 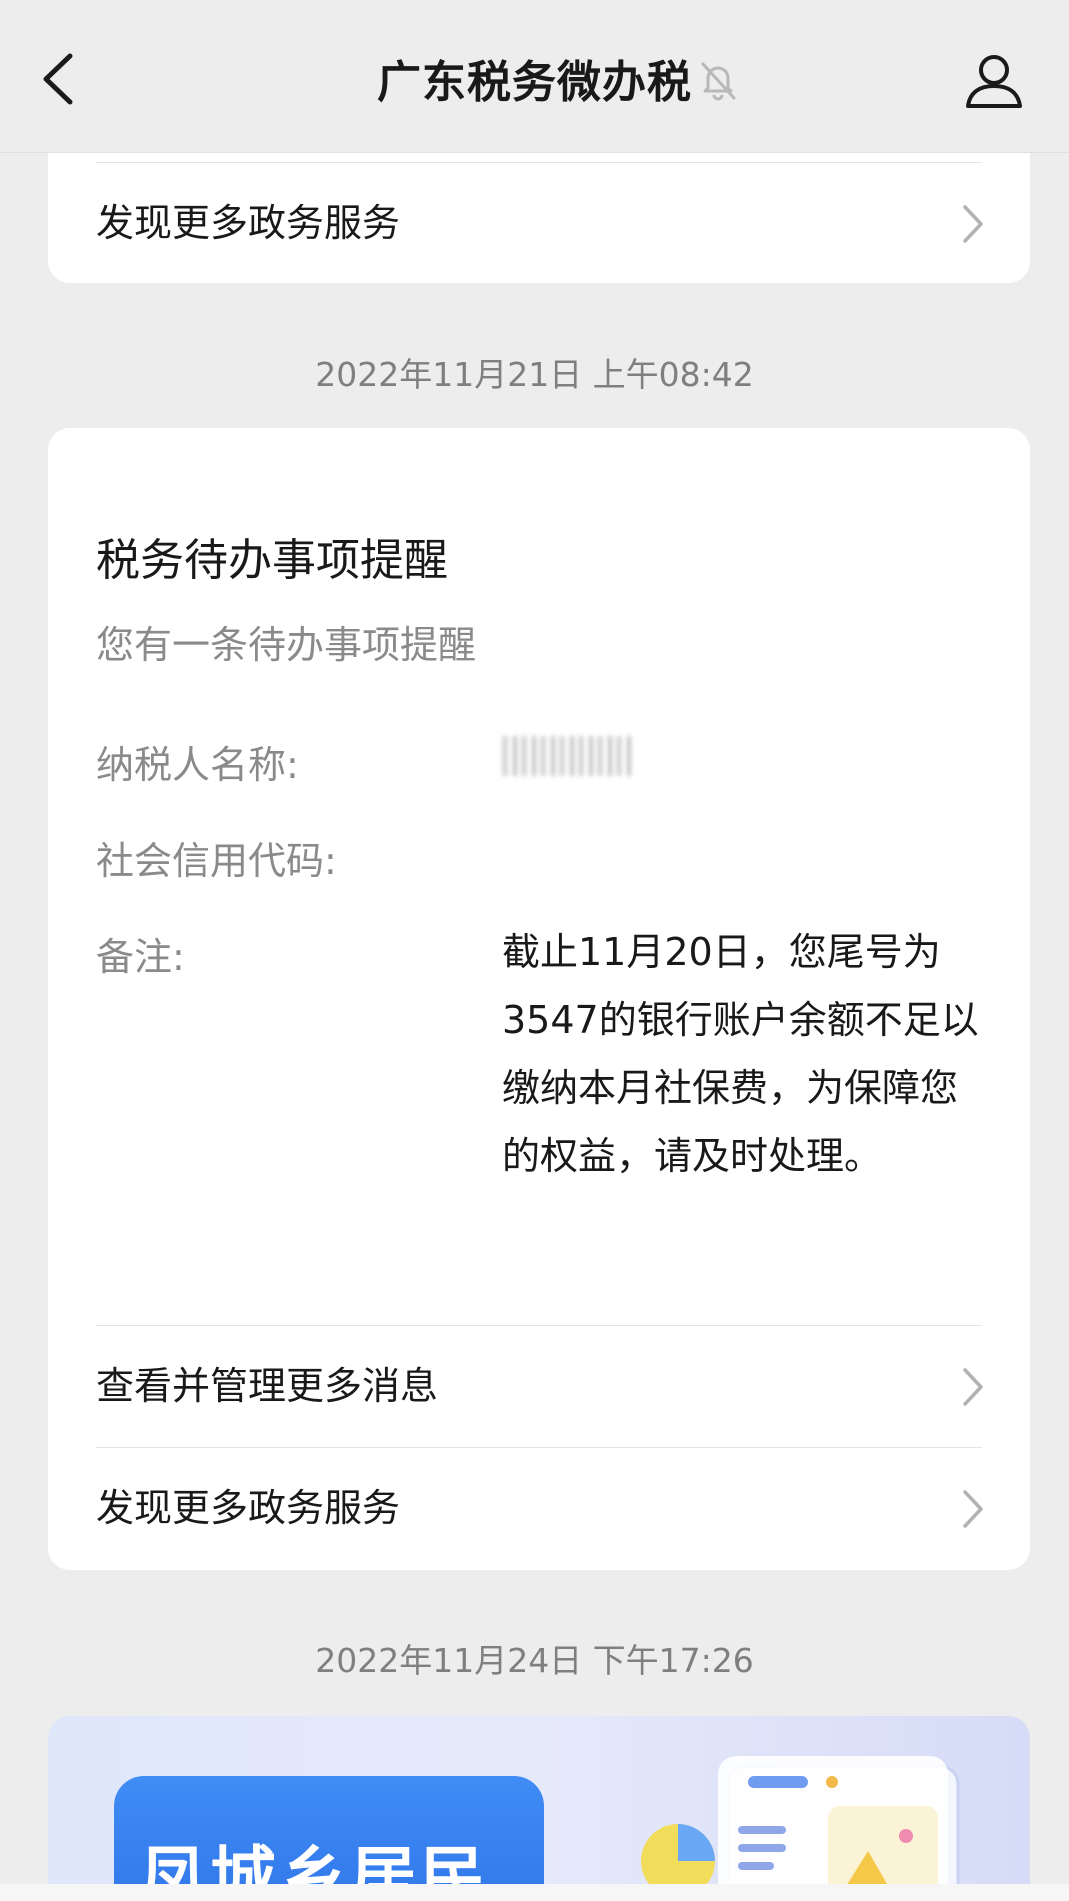 I want to click on person-icon, so click(x=994, y=81).